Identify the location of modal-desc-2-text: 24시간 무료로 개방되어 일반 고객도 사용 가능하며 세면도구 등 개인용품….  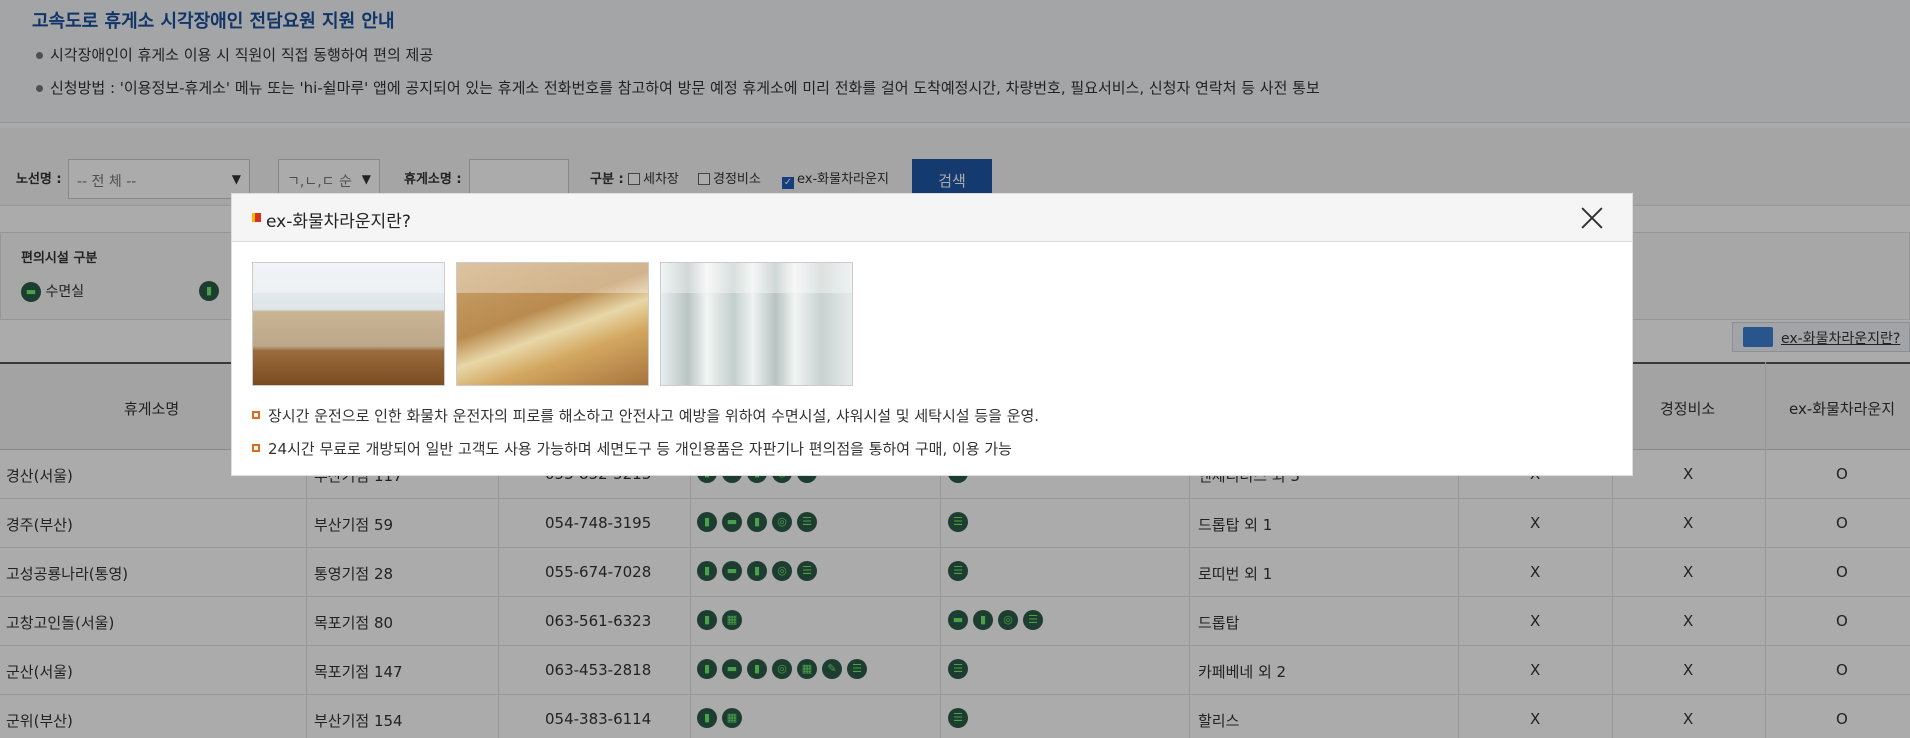
(640, 449).